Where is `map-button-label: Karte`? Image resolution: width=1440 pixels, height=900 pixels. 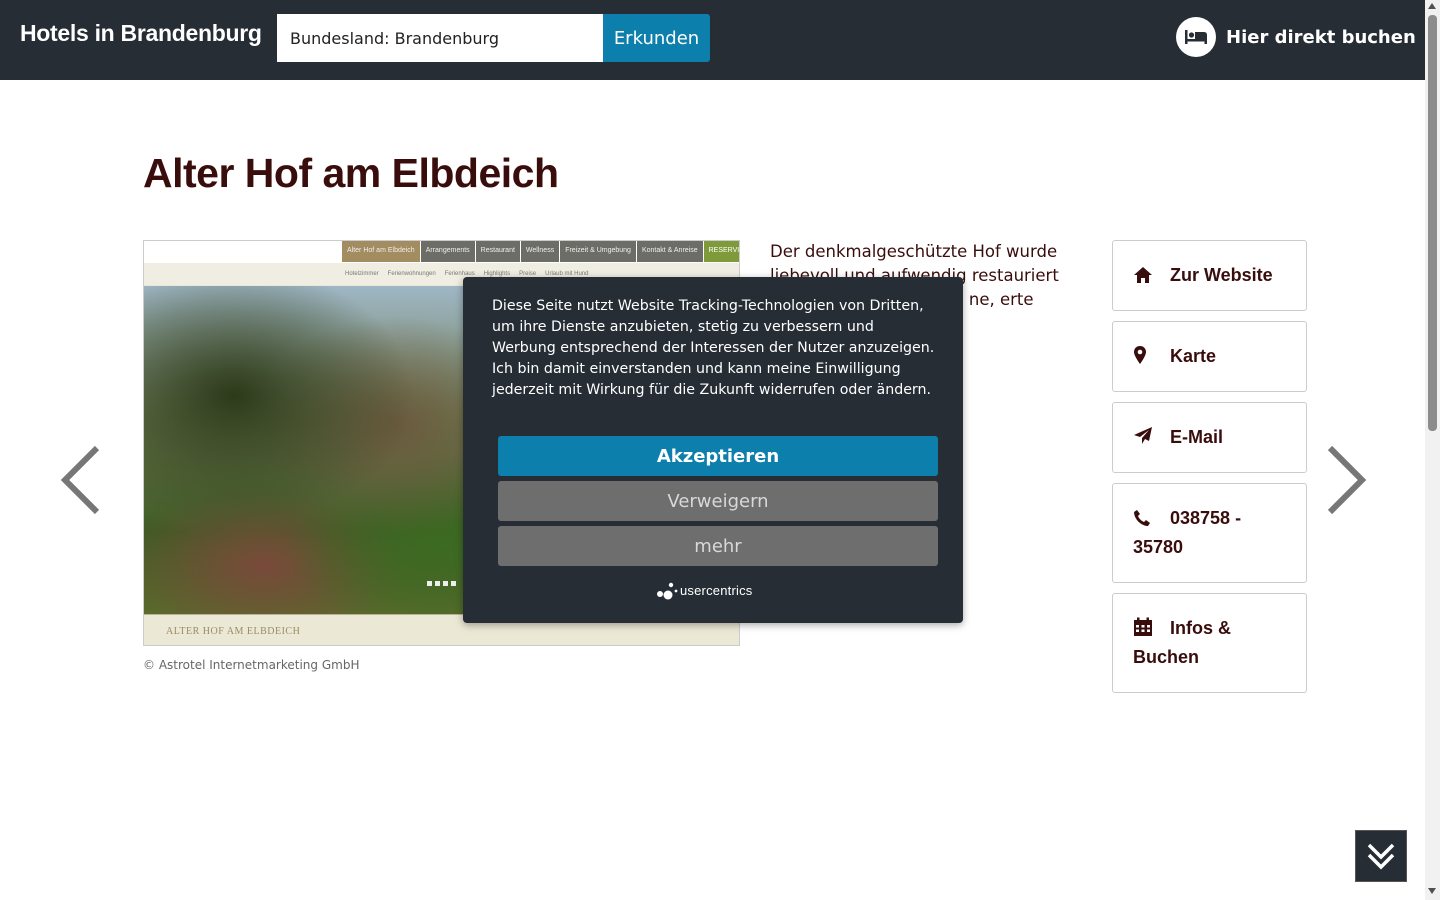
map-button-label: Karte is located at coordinates (1193, 356).